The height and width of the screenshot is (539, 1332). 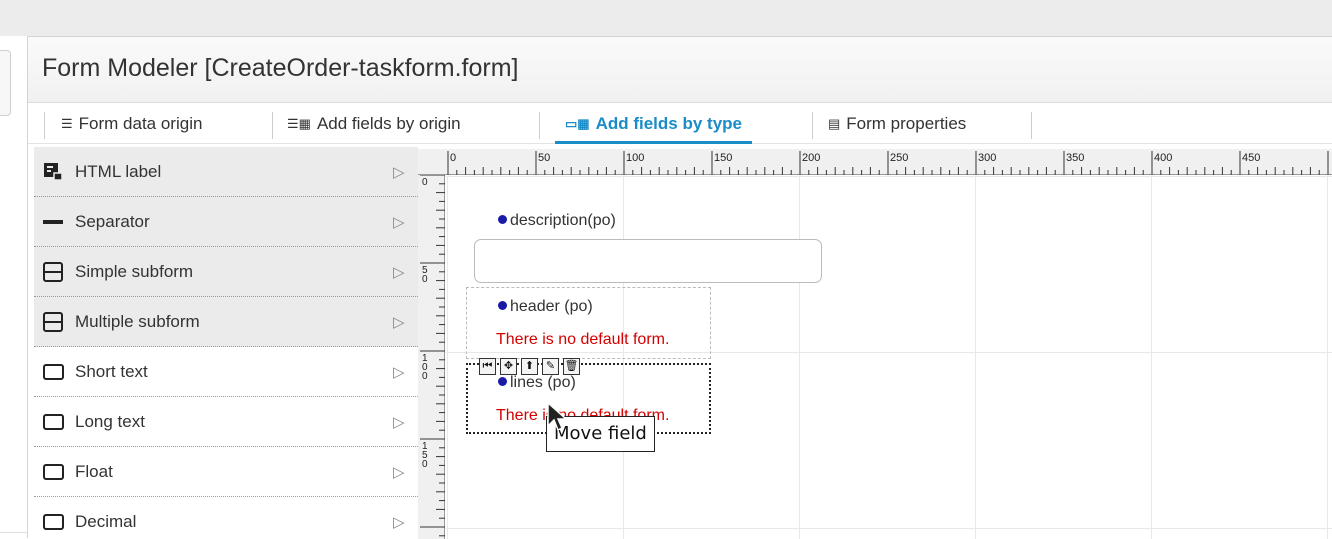 I want to click on ruler-ticks: 050100150, so click(x=432, y=356).